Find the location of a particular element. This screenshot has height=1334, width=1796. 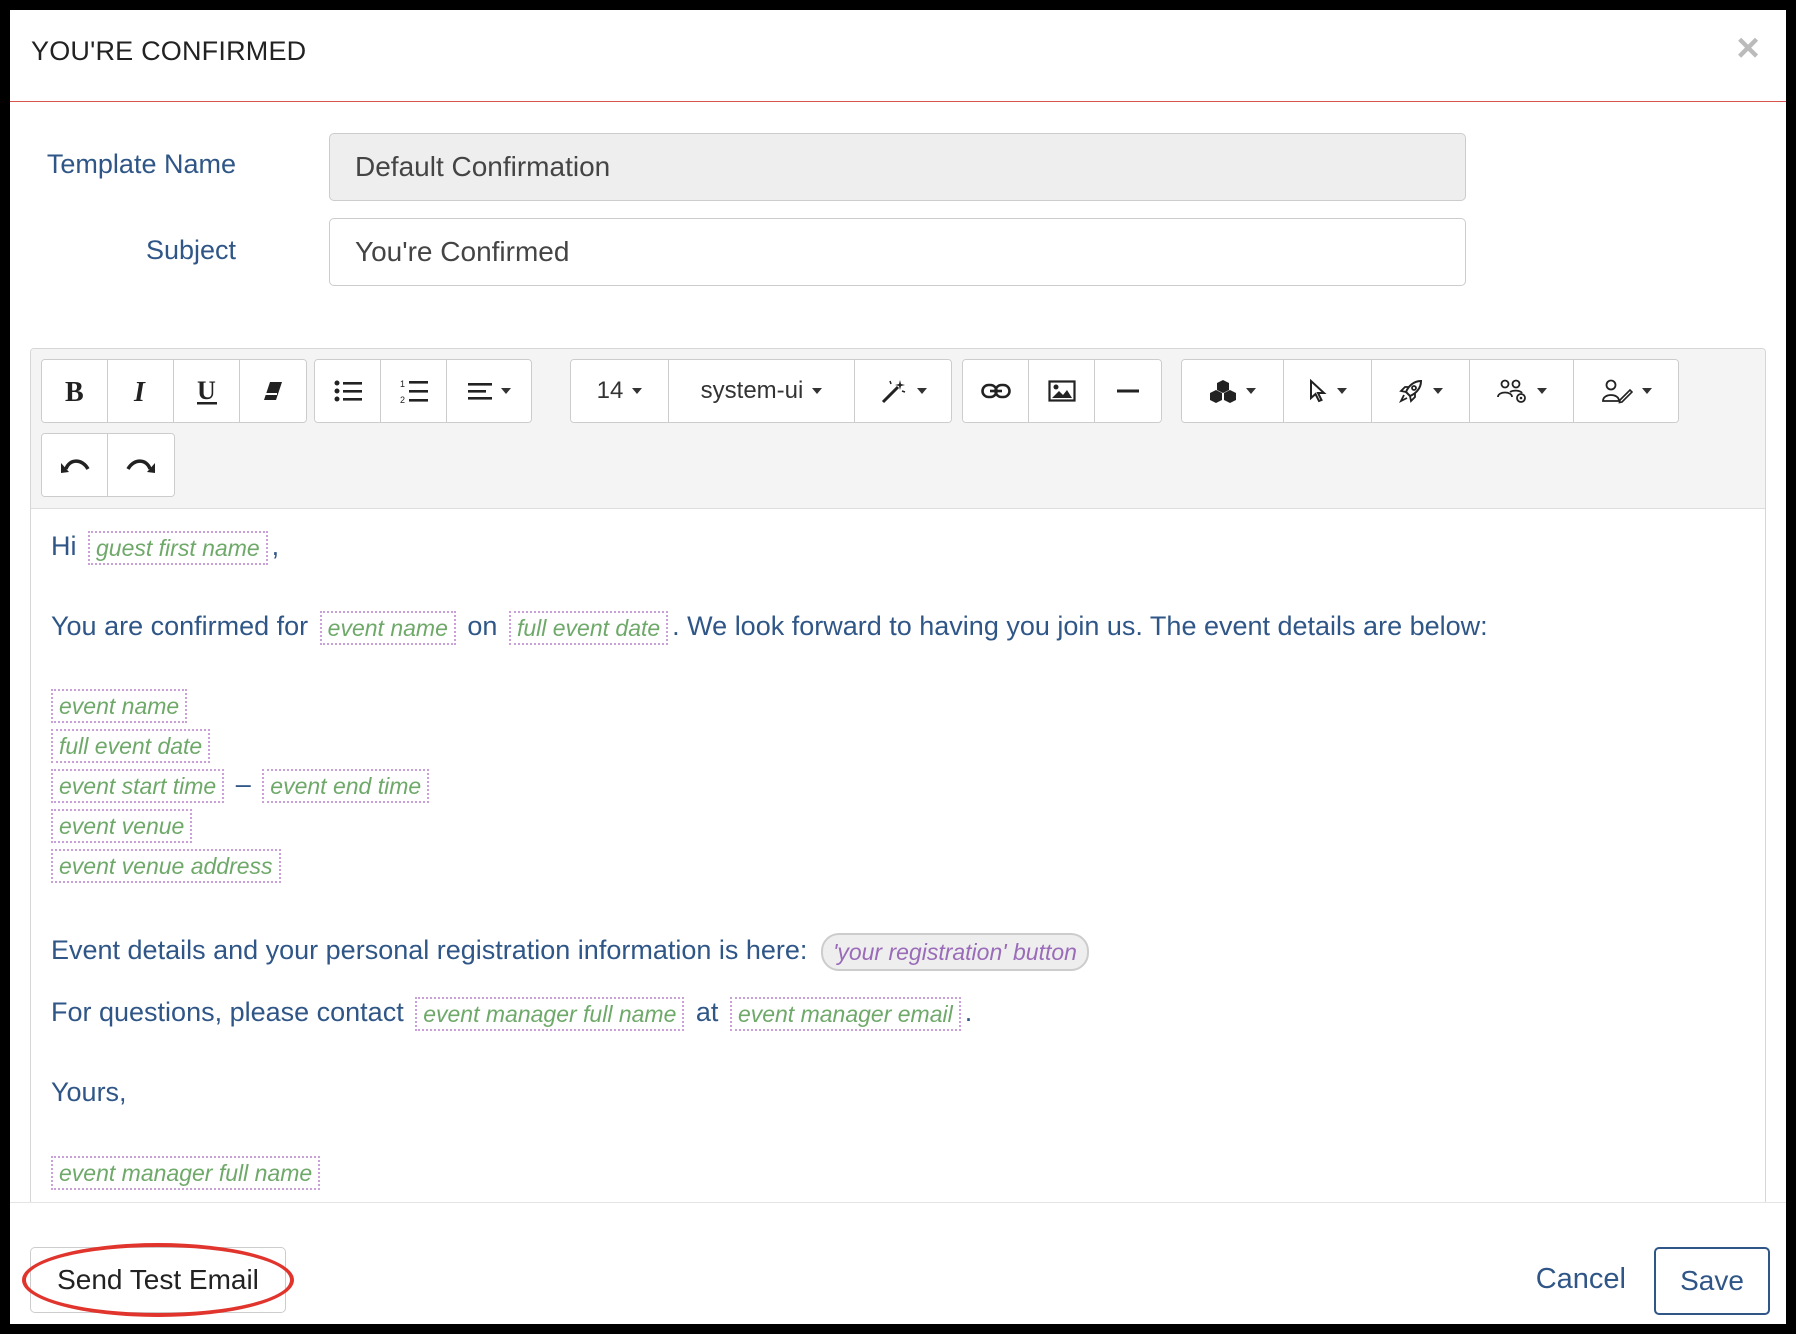

detail-event-name: event name is located at coordinates (121, 706).